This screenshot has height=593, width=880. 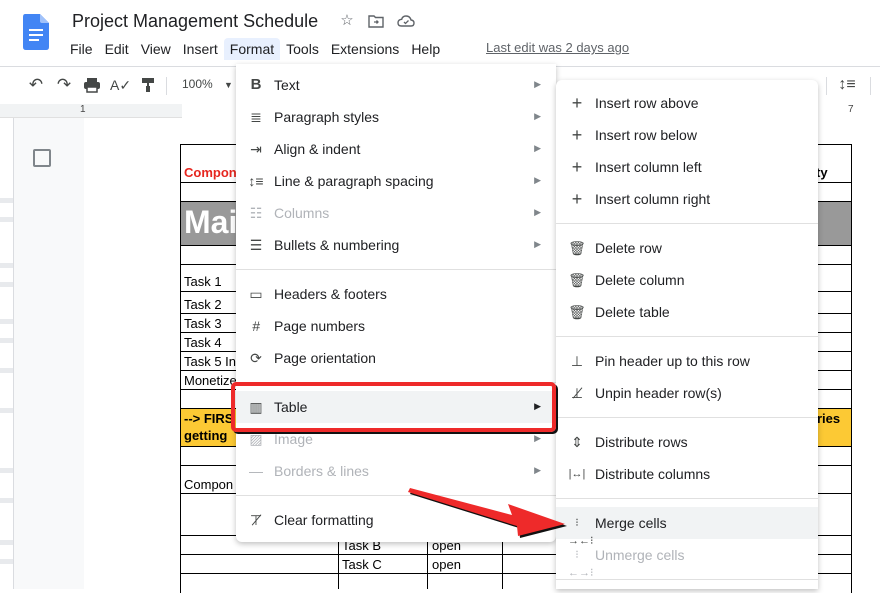 I want to click on hash-icon: #, so click(x=256, y=326).